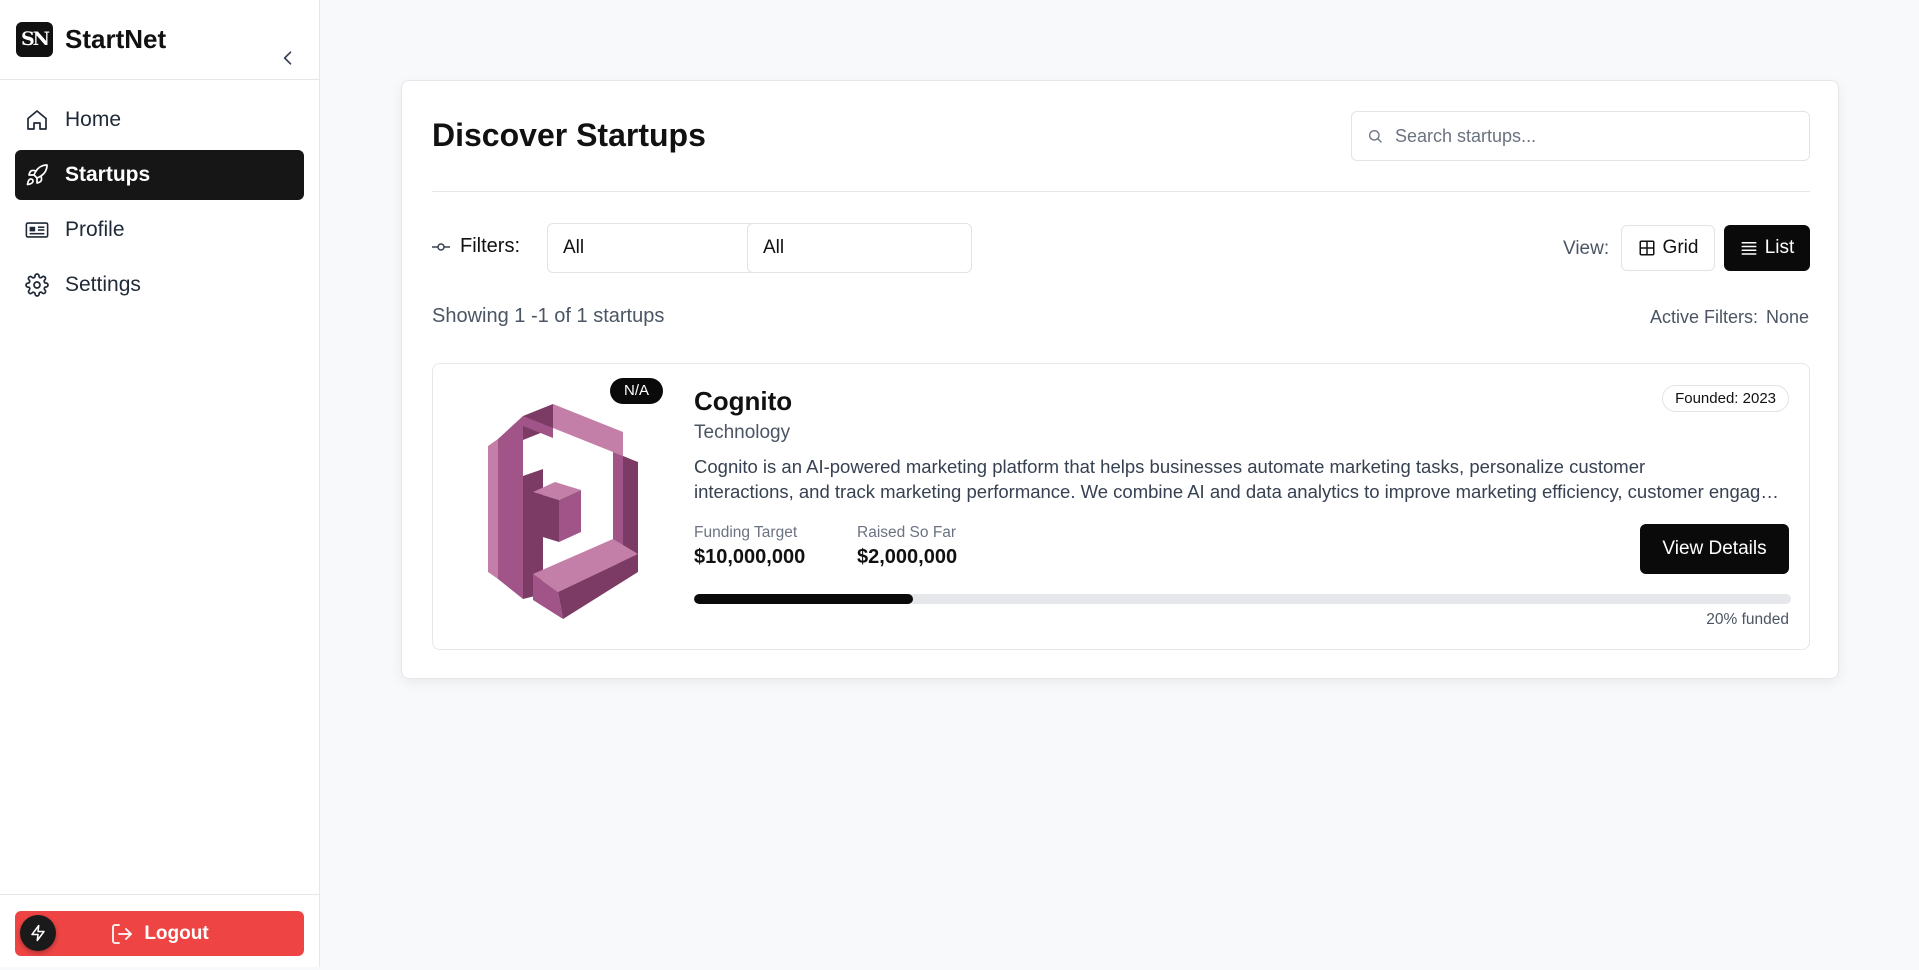 The image size is (1919, 970). Describe the element at coordinates (1121, 248) in the screenshot. I see `filters-row: Filters: All All View: Grid List` at that location.